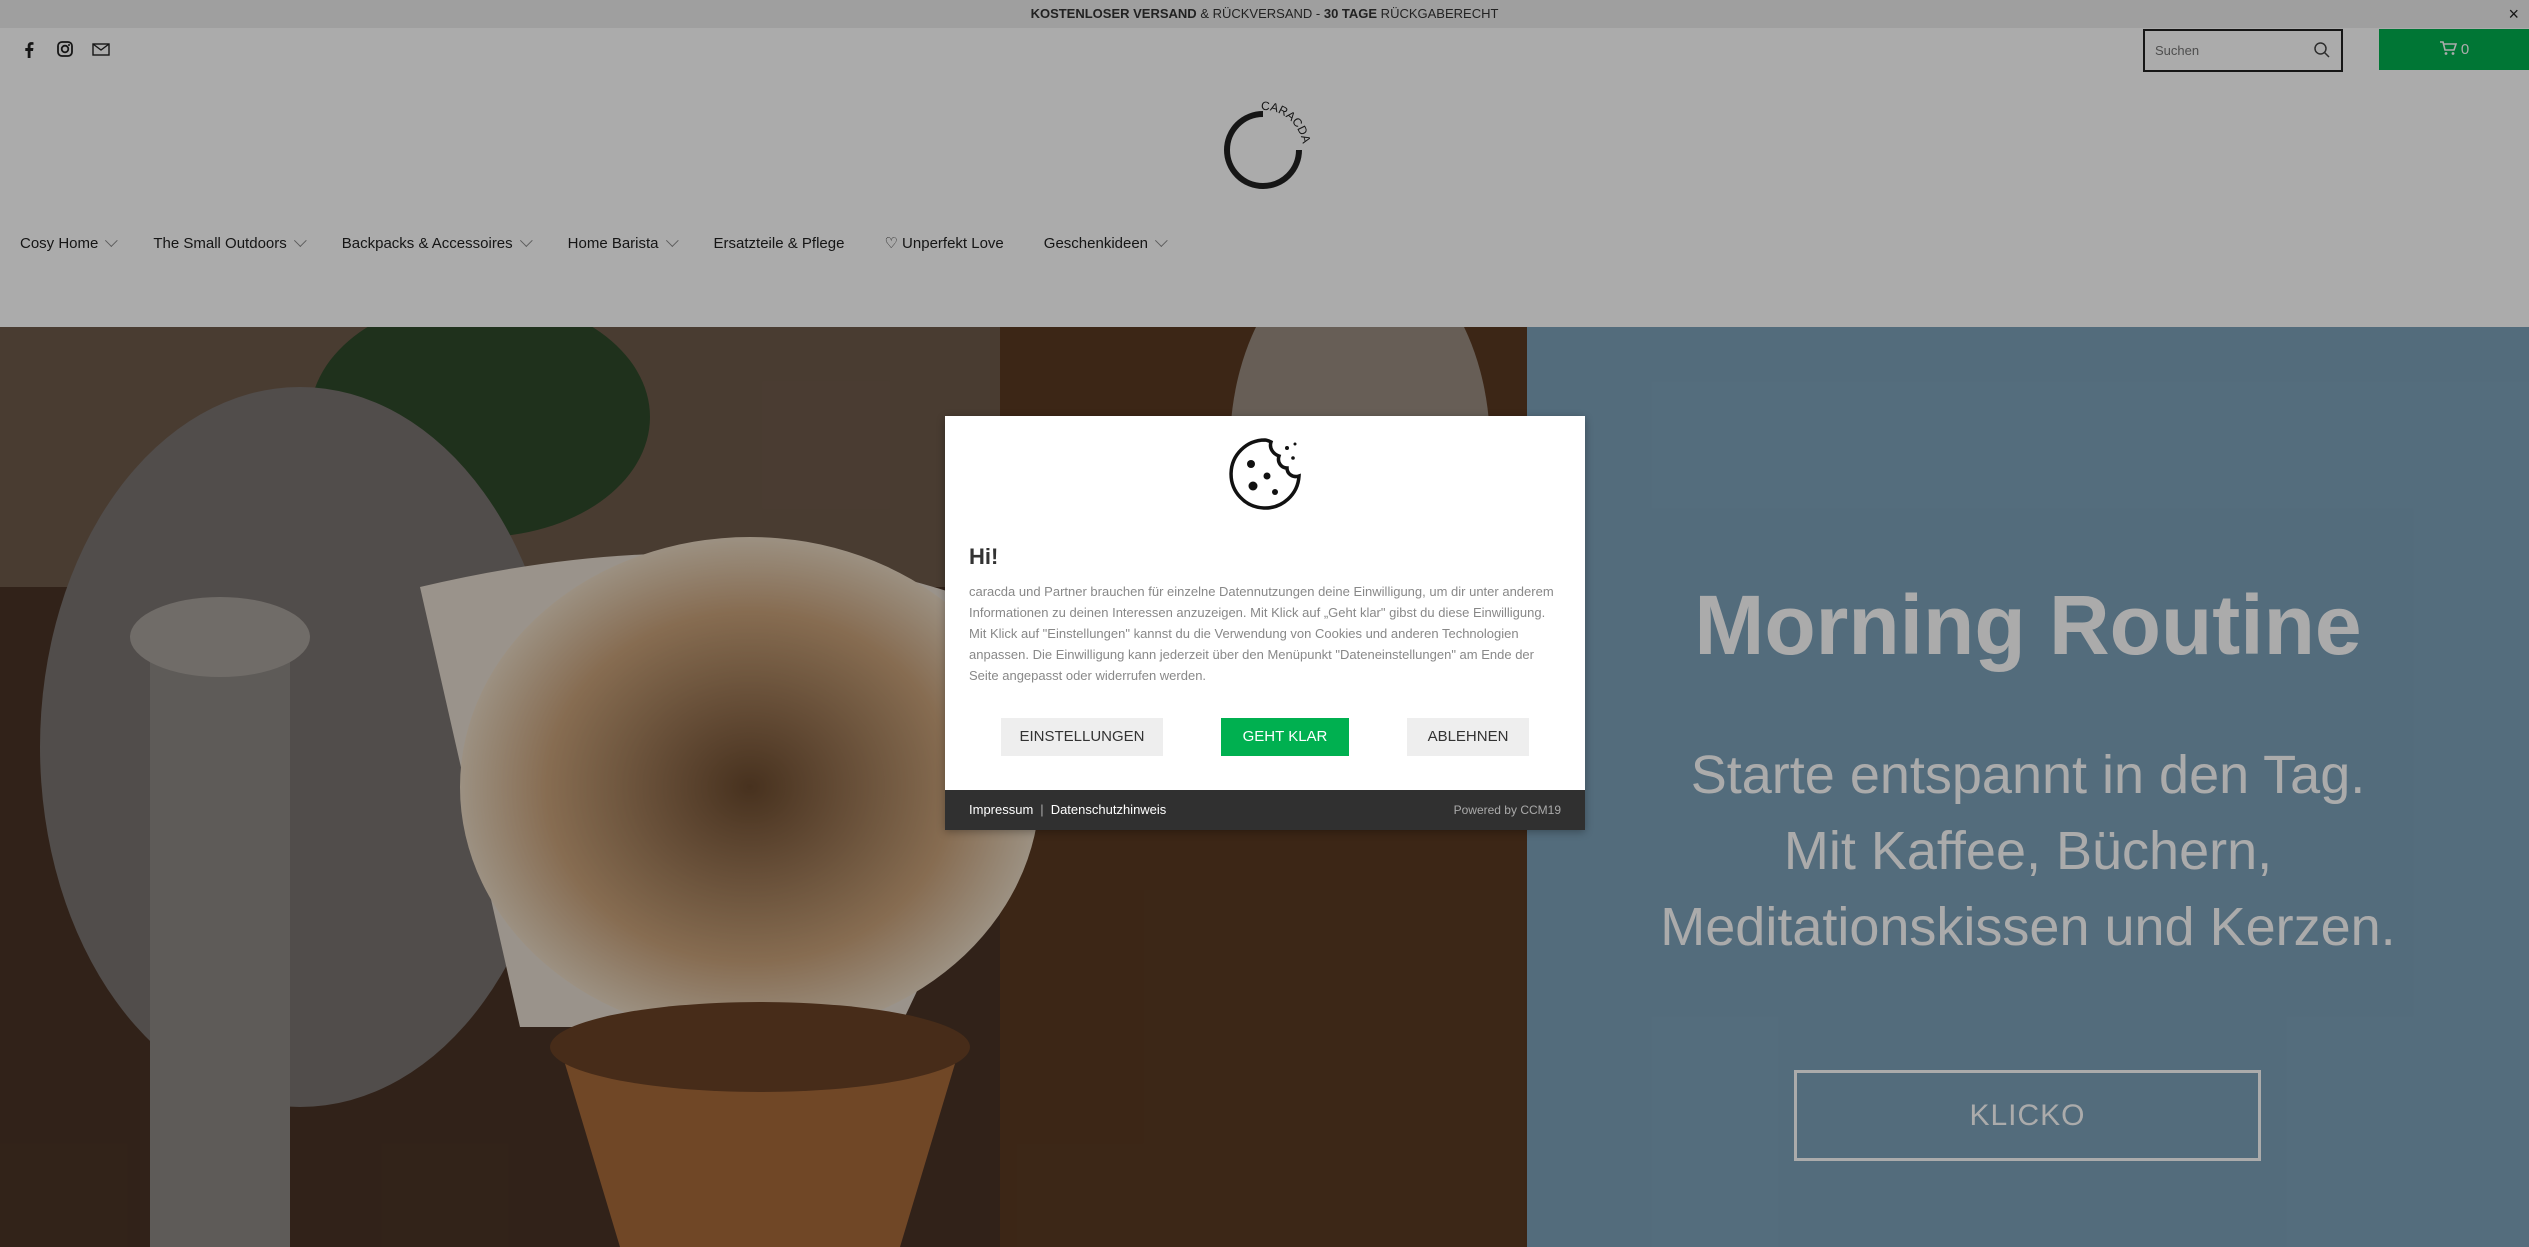 This screenshot has width=2529, height=1247. I want to click on accept-button: GEHT KLAR, so click(1285, 737).